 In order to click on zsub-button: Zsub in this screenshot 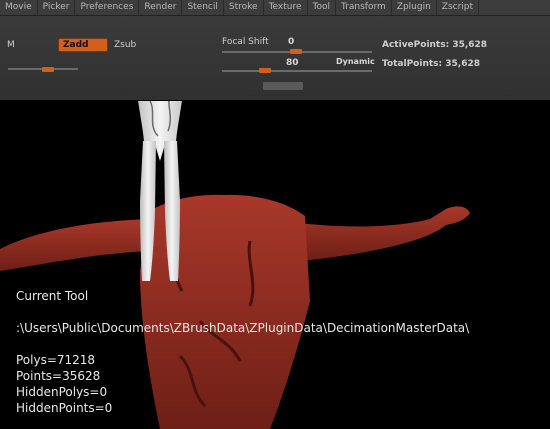, I will do `click(125, 45)`.